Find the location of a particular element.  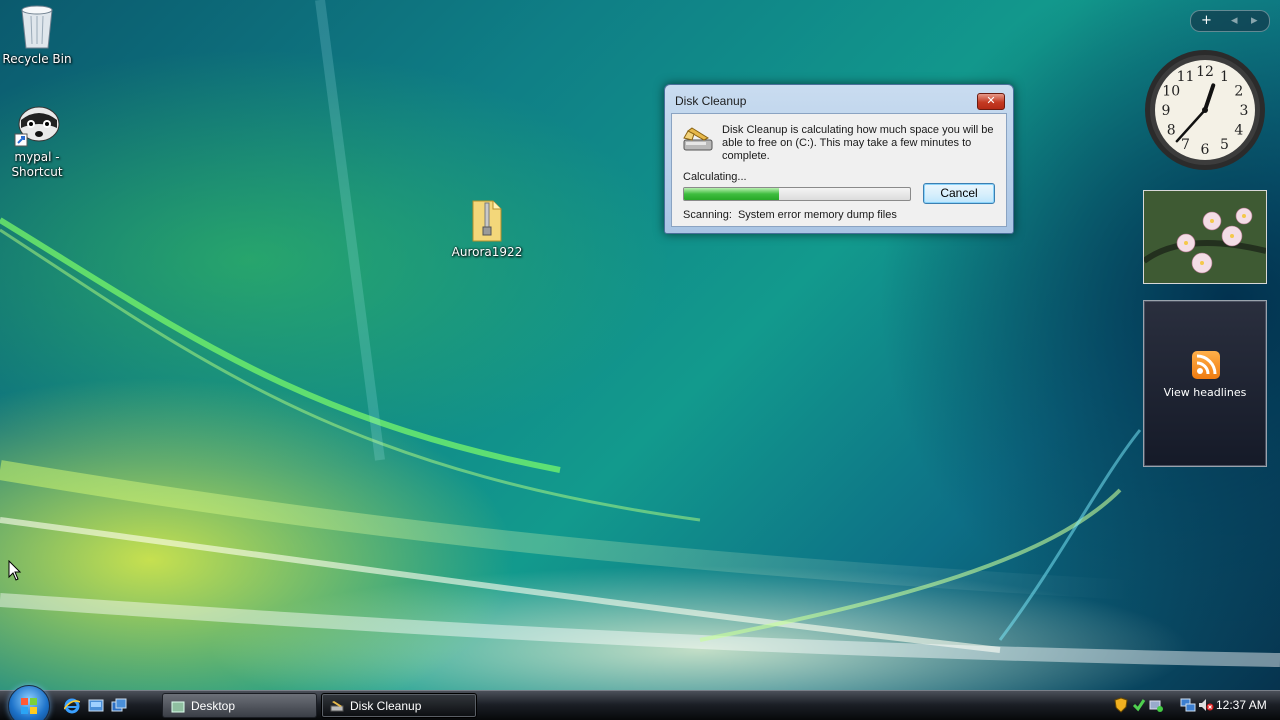

clock-number: 1 is located at coordinates (1224, 77).